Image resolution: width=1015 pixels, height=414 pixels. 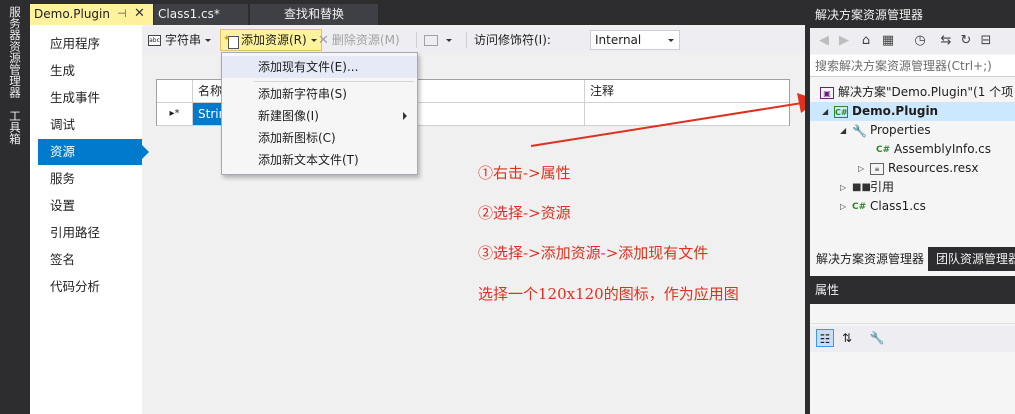 What do you see at coordinates (593, 253) in the screenshot?
I see `annotation-step-3: ③选择->添加资源->添加现有文件` at bounding box center [593, 253].